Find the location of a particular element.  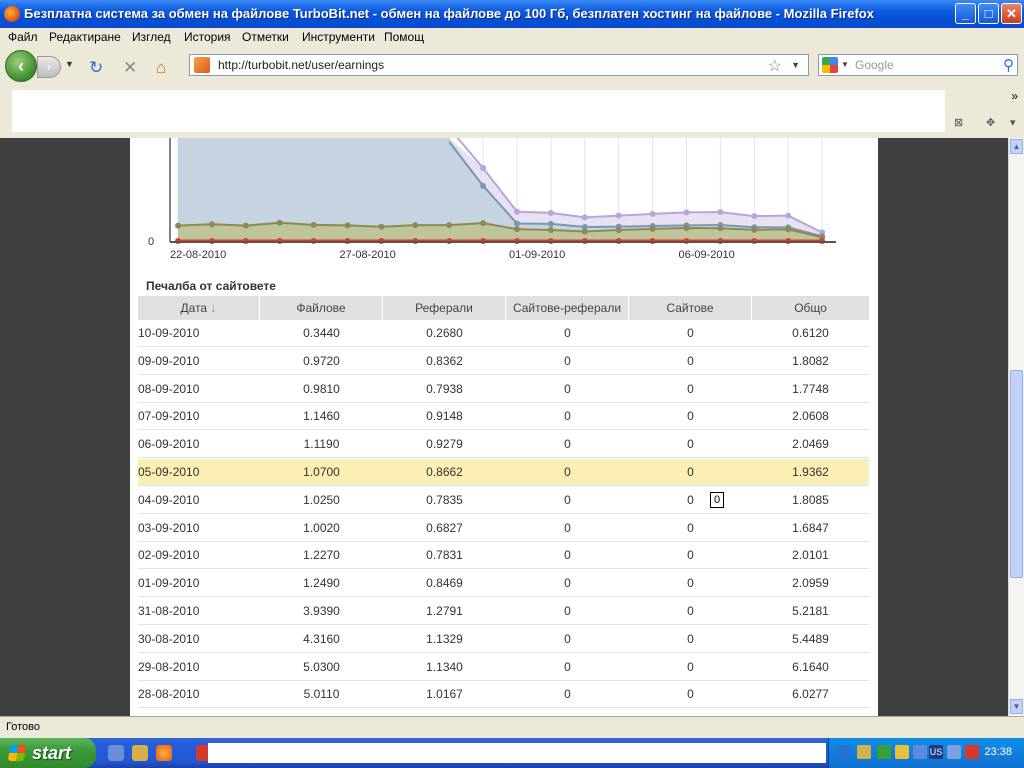

table-cell: 6.1640 is located at coordinates (810, 666).